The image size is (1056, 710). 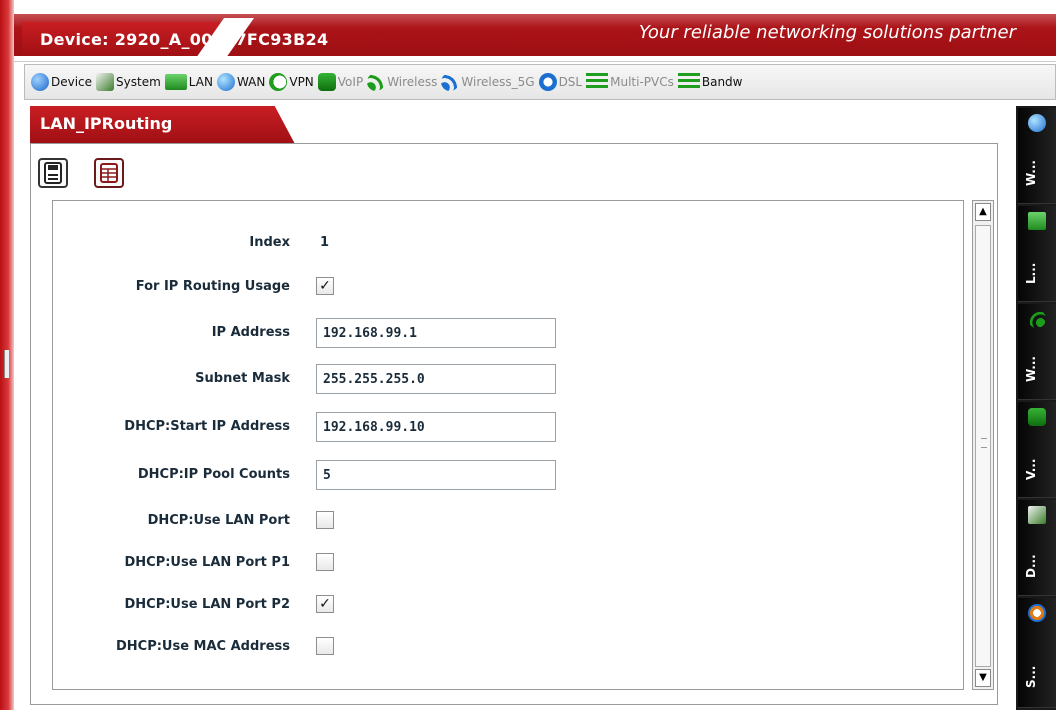 I want to click on toolbar-item-label: DSL, so click(x=570, y=82).